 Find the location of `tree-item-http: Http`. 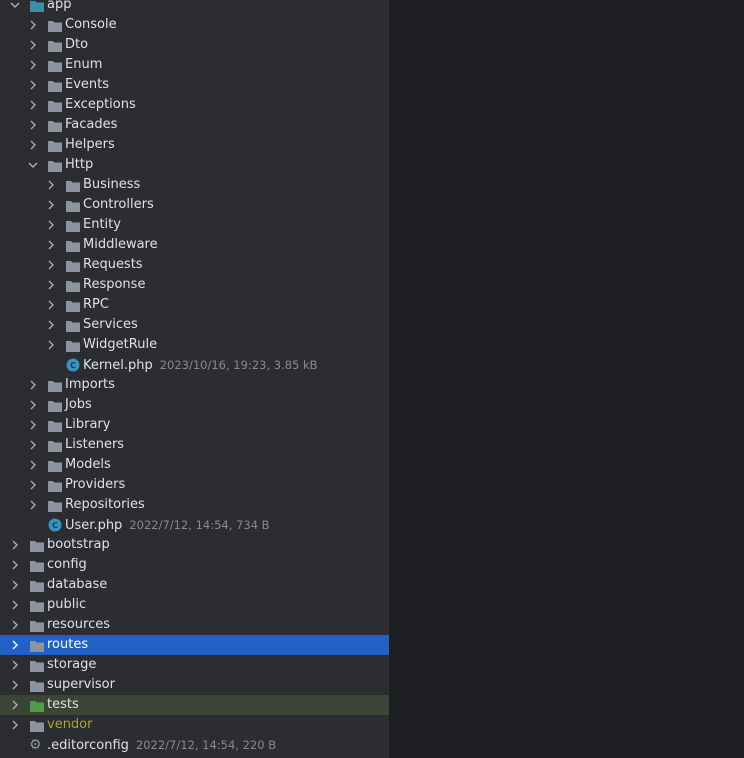

tree-item-http: Http is located at coordinates (194, 165).